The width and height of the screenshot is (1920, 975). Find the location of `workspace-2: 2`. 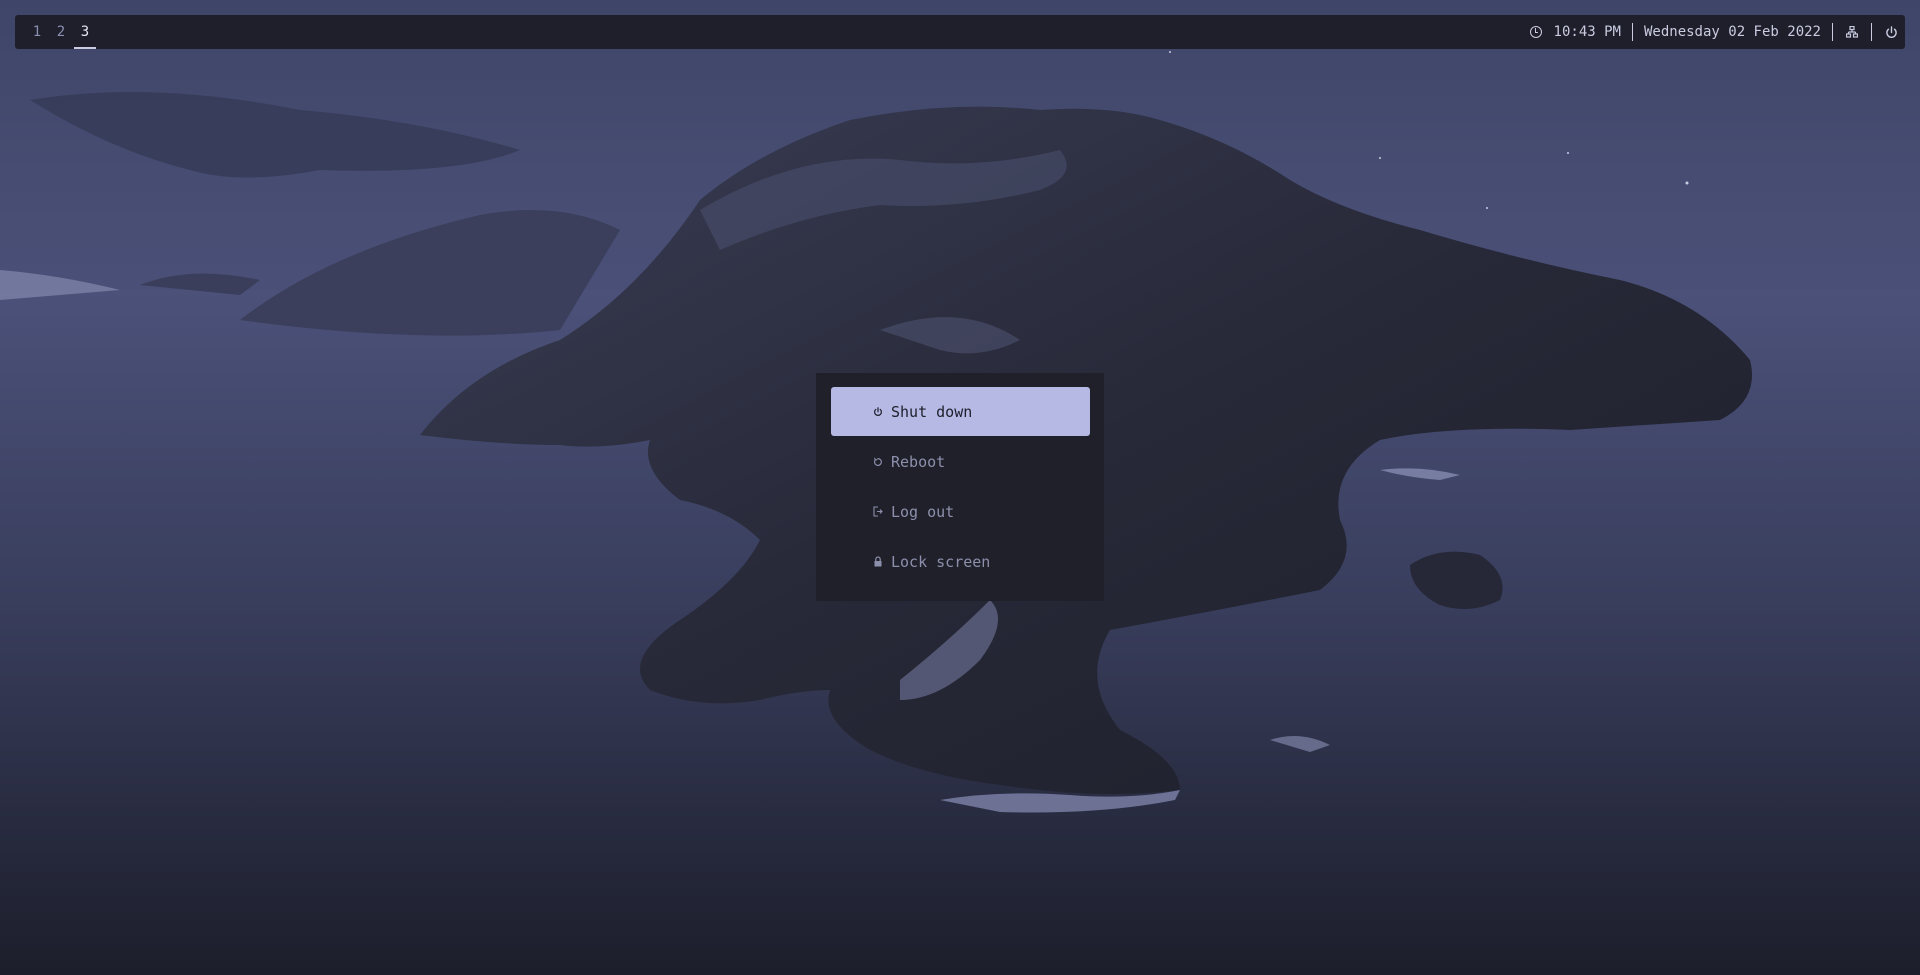

workspace-2: 2 is located at coordinates (61, 32).